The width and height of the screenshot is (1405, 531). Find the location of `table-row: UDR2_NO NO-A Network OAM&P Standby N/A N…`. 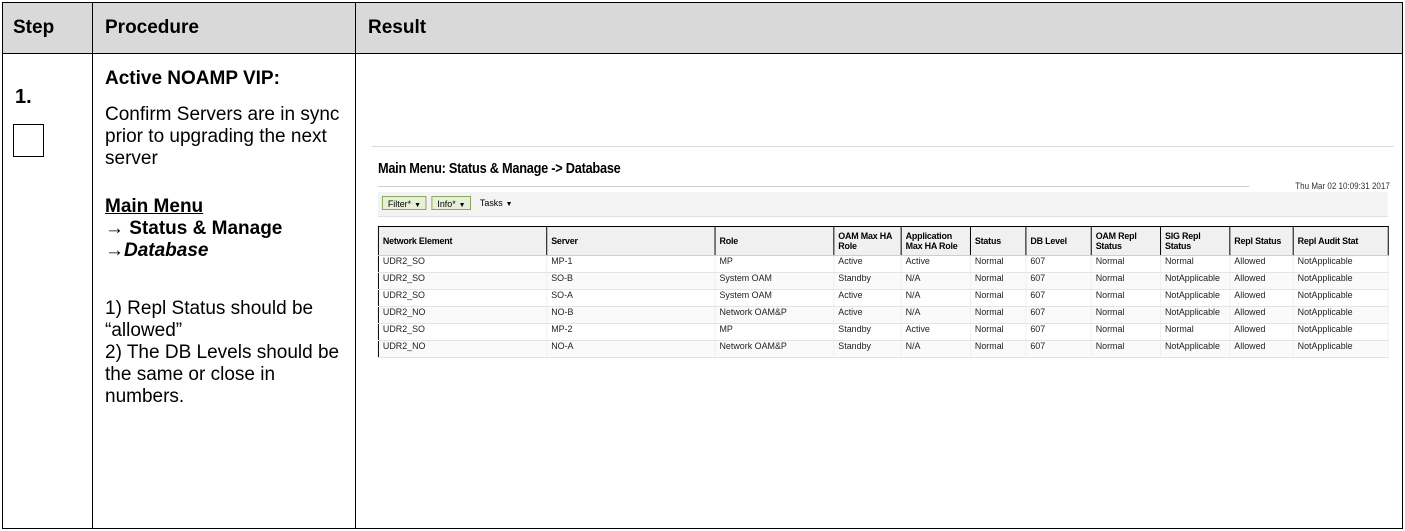

table-row: UDR2_NO NO-A Network OAM&P Standby N/A N… is located at coordinates (883, 349).